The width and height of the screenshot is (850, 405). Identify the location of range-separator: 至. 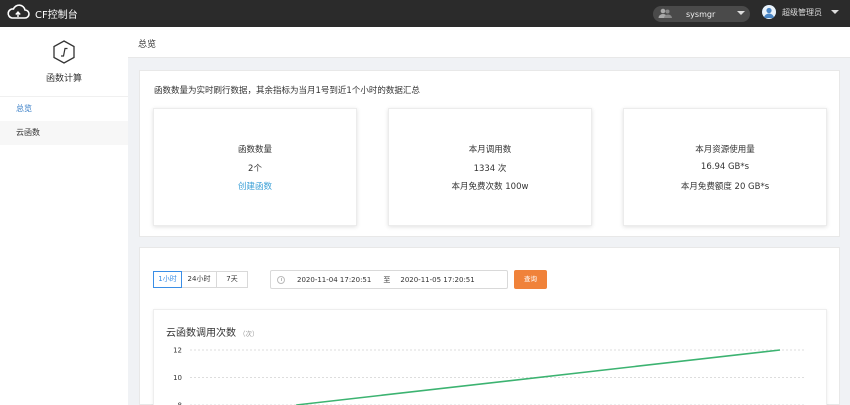
(387, 279).